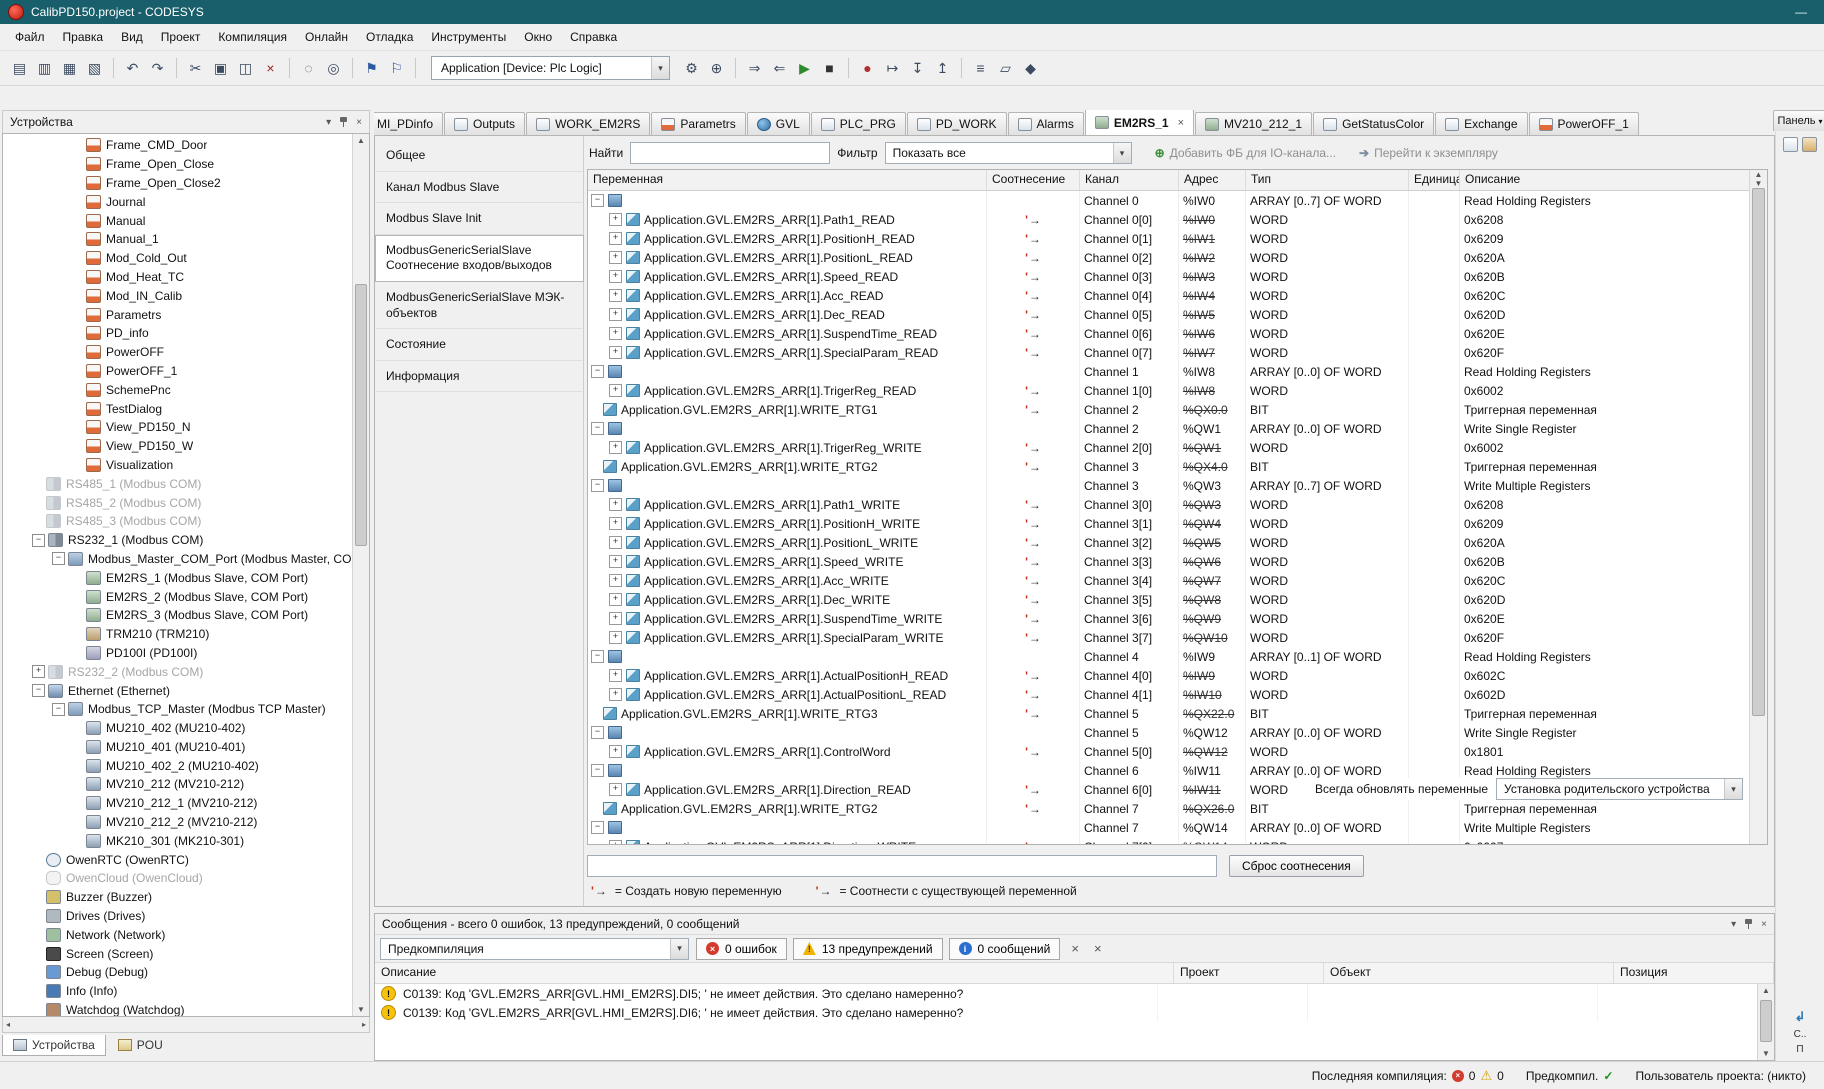 This screenshot has width=1824, height=1089. What do you see at coordinates (132, 37) in the screenshot?
I see `menu-view: Вид` at bounding box center [132, 37].